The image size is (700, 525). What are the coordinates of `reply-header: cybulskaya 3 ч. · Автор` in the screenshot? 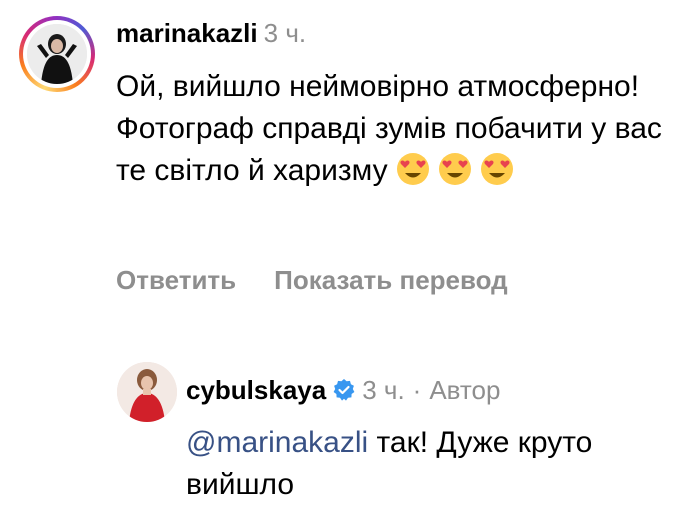 It's located at (436, 391).